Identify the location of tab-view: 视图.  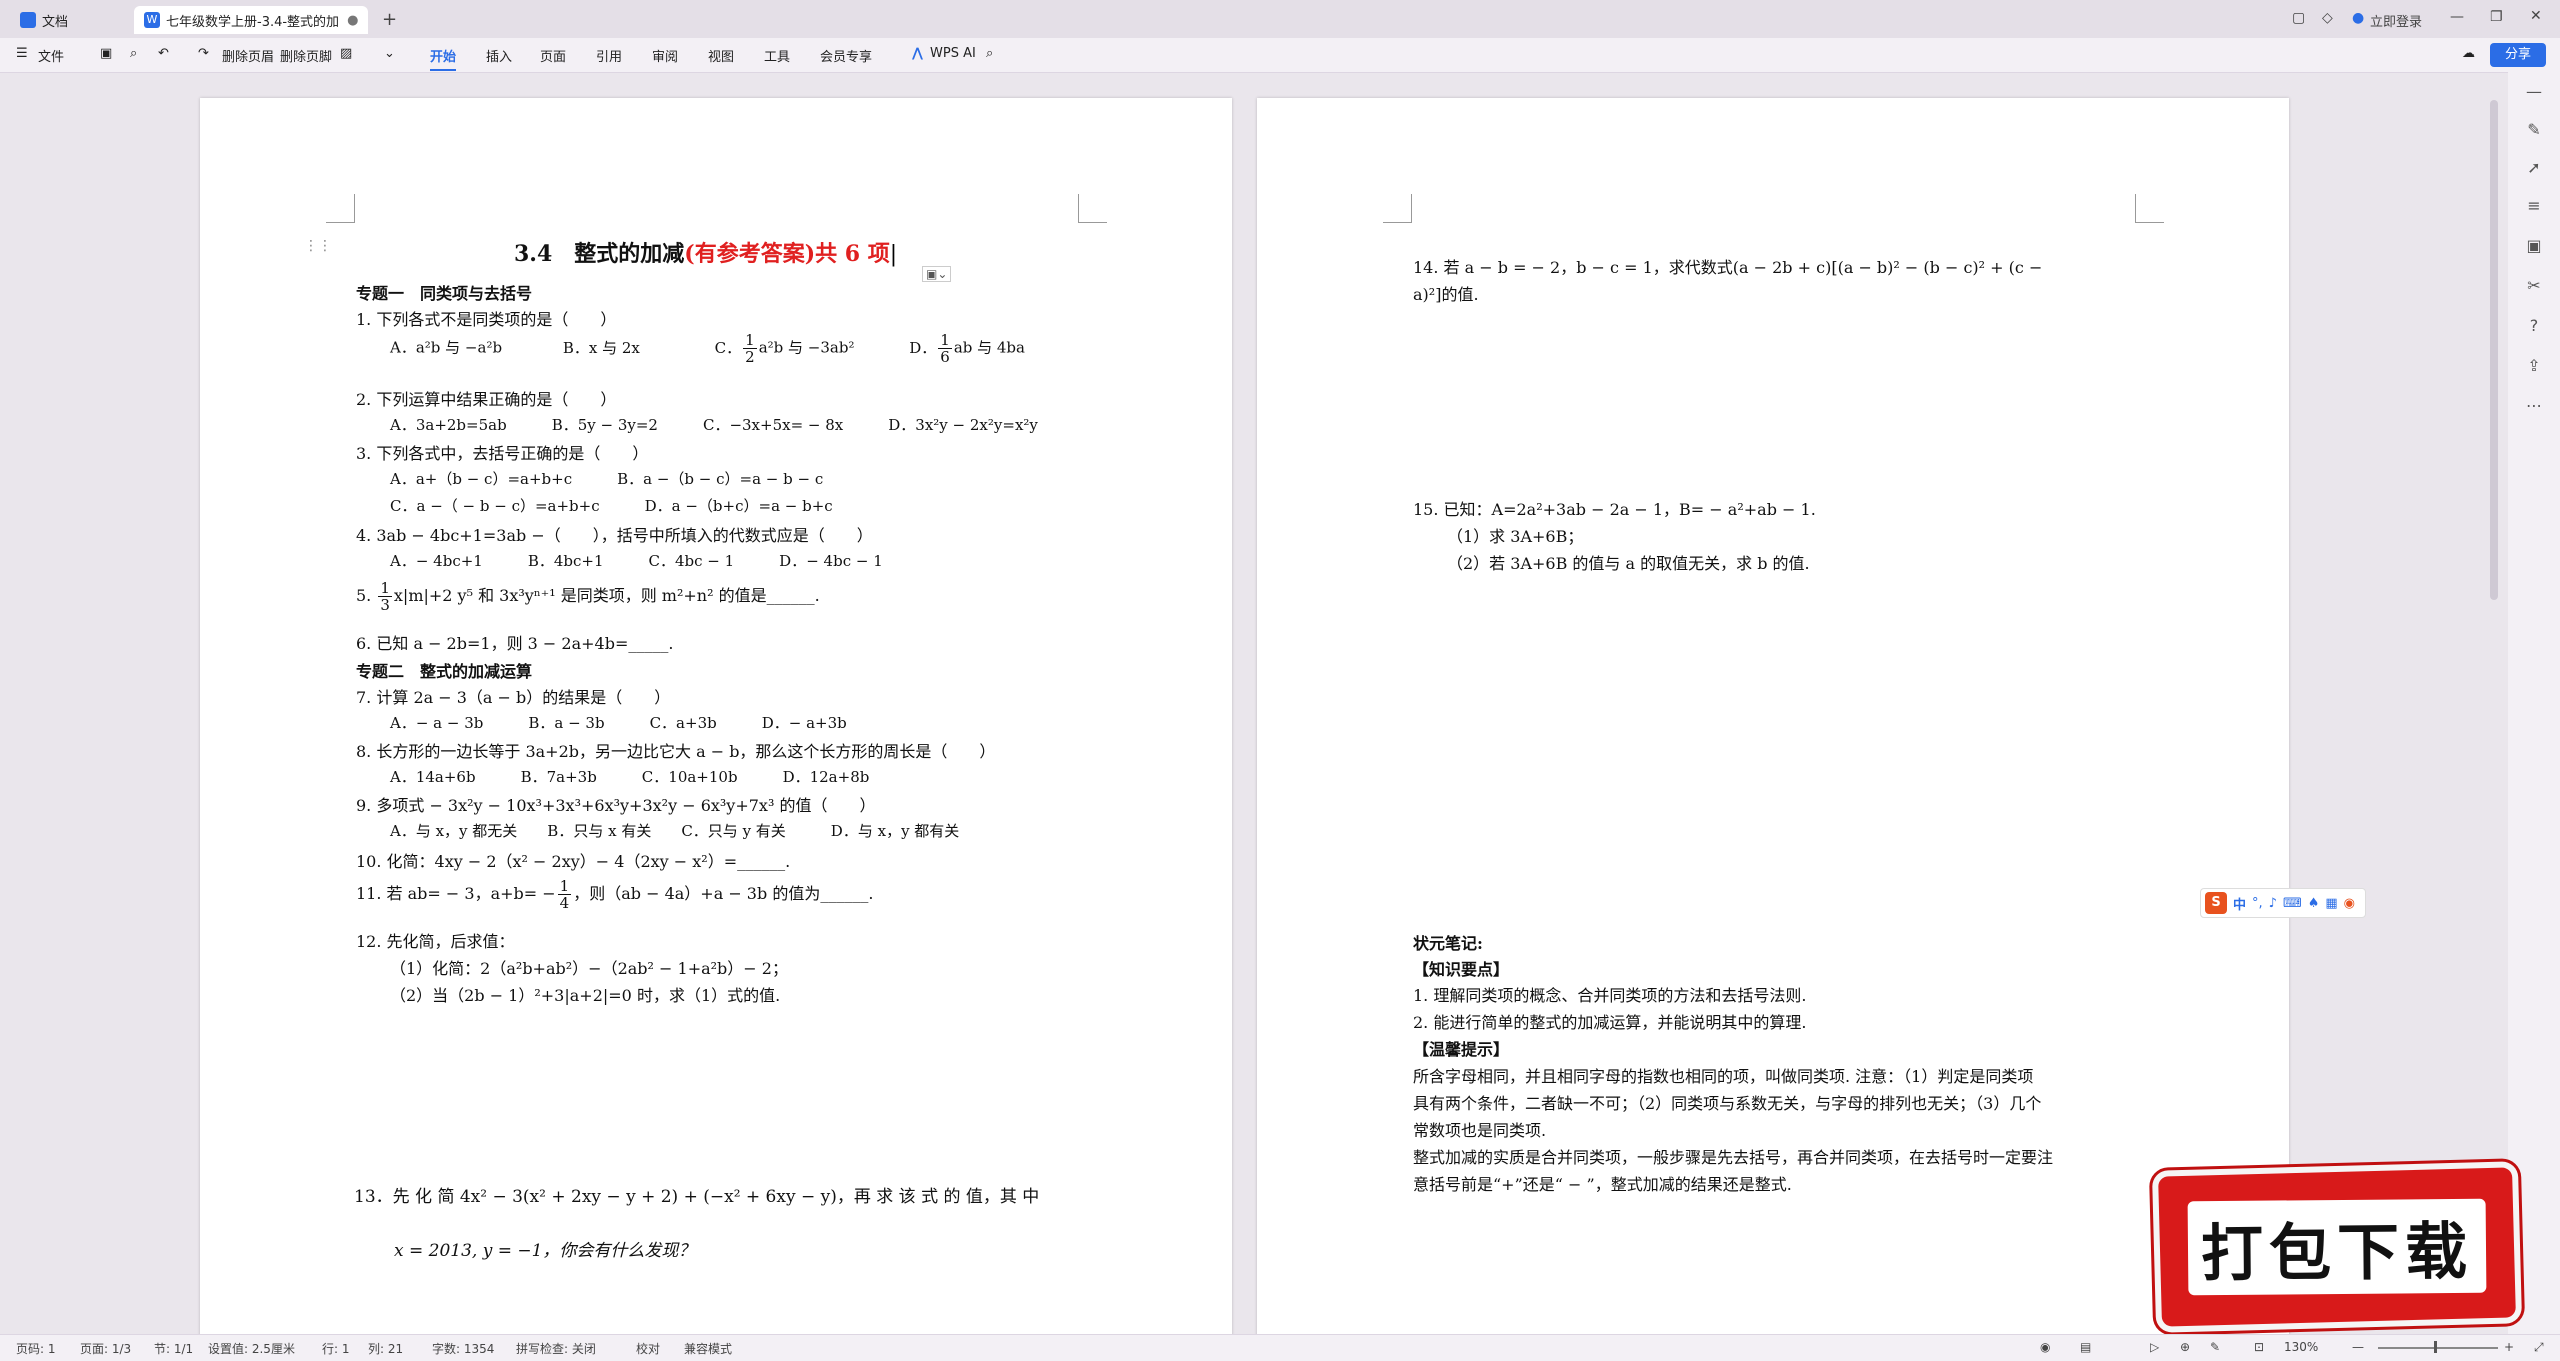
(721, 55).